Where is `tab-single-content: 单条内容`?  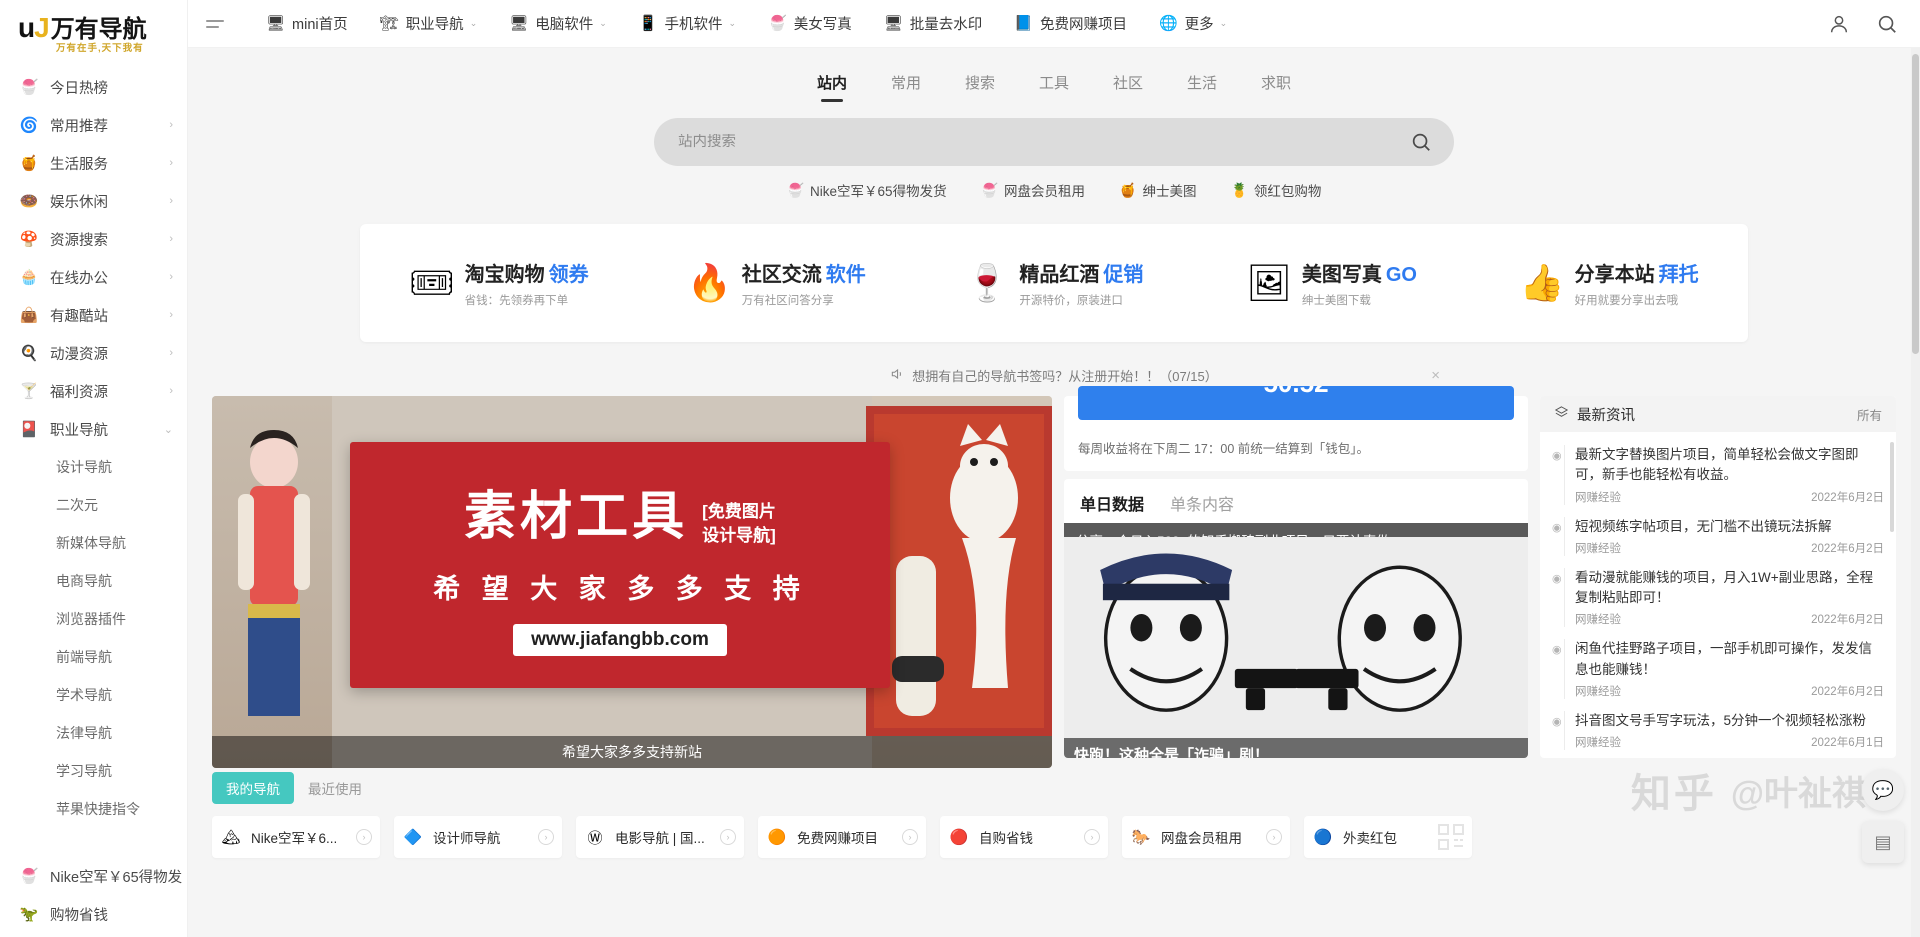 tab-single-content: 单条内容 is located at coordinates (1202, 503).